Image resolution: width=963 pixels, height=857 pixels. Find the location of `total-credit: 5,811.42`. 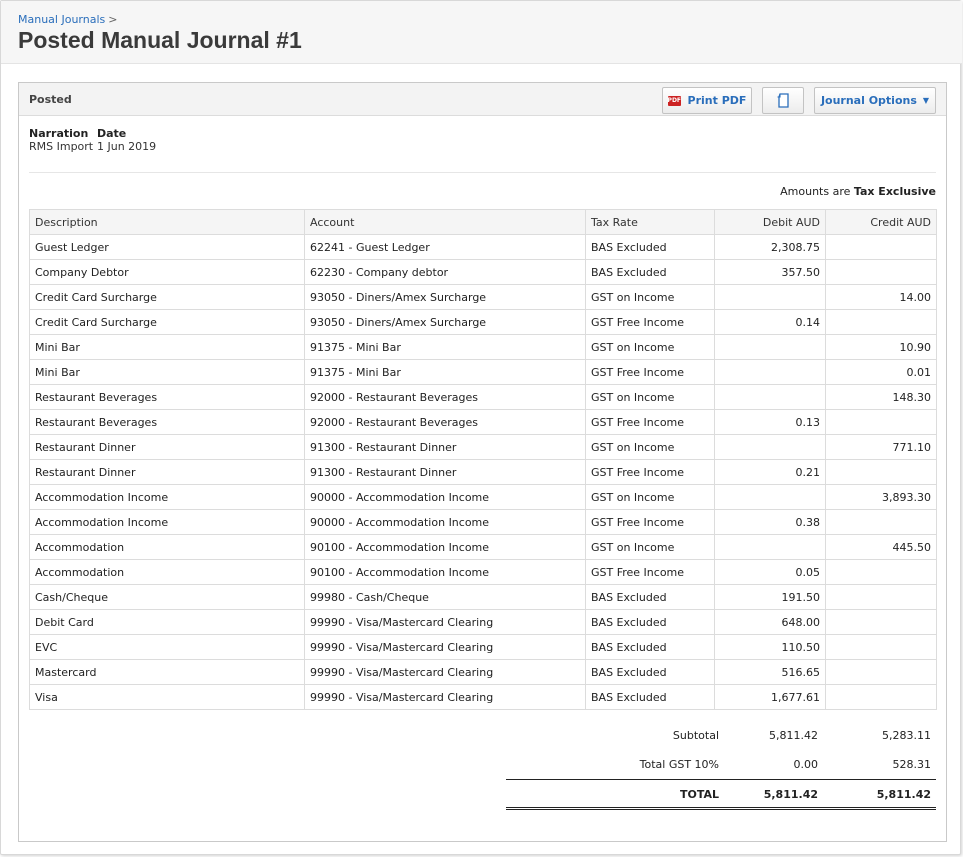

total-credit: 5,811.42 is located at coordinates (903, 794).